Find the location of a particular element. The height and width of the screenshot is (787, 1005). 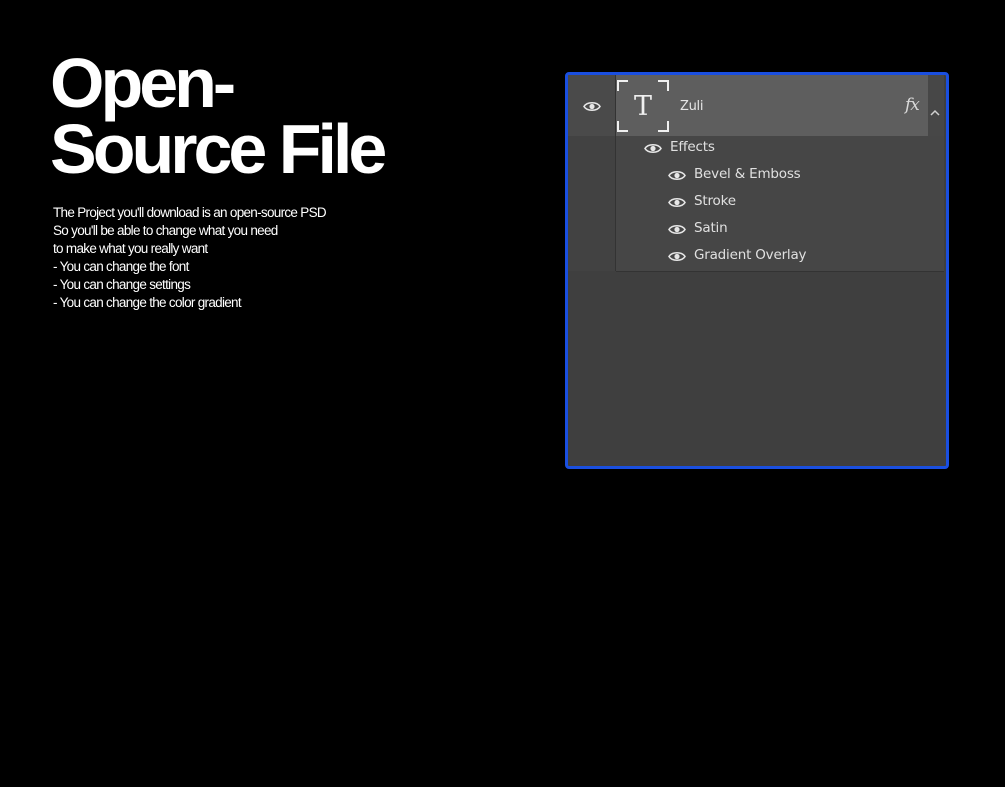

page-headline: Open- Source File is located at coordinates (218, 116).